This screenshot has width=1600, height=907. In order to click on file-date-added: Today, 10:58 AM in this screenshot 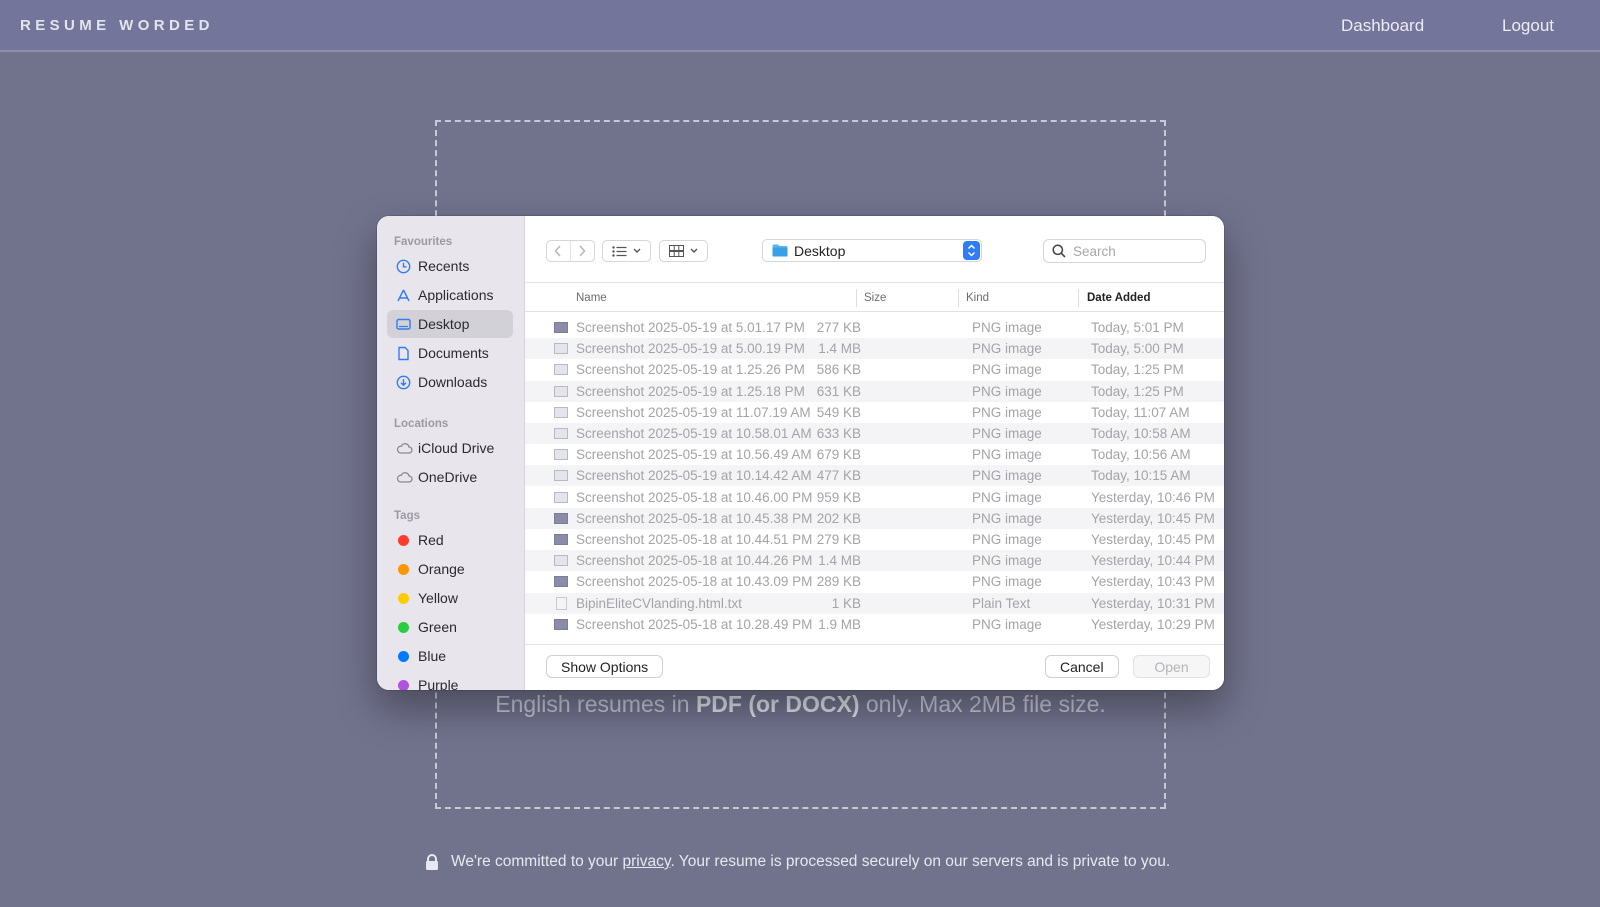, I will do `click(1141, 433)`.